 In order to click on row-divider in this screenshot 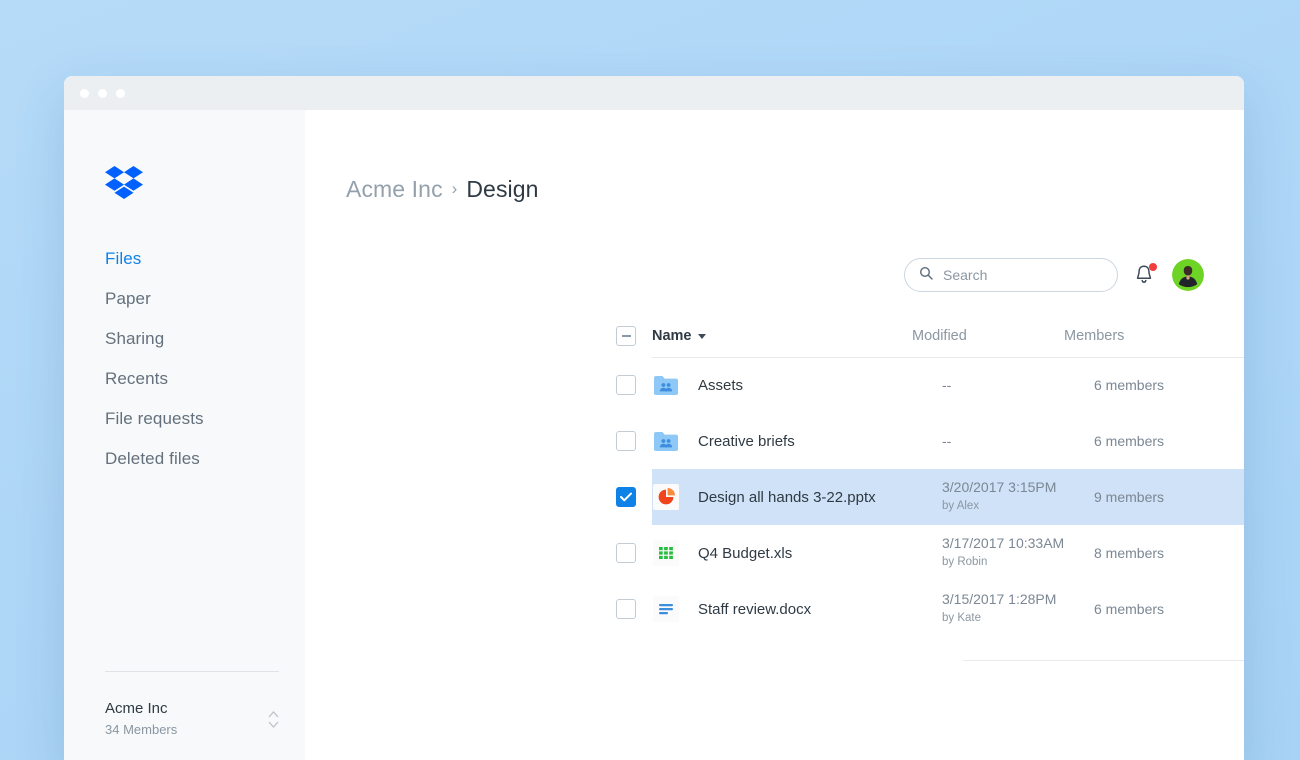, I will do `click(1103, 660)`.